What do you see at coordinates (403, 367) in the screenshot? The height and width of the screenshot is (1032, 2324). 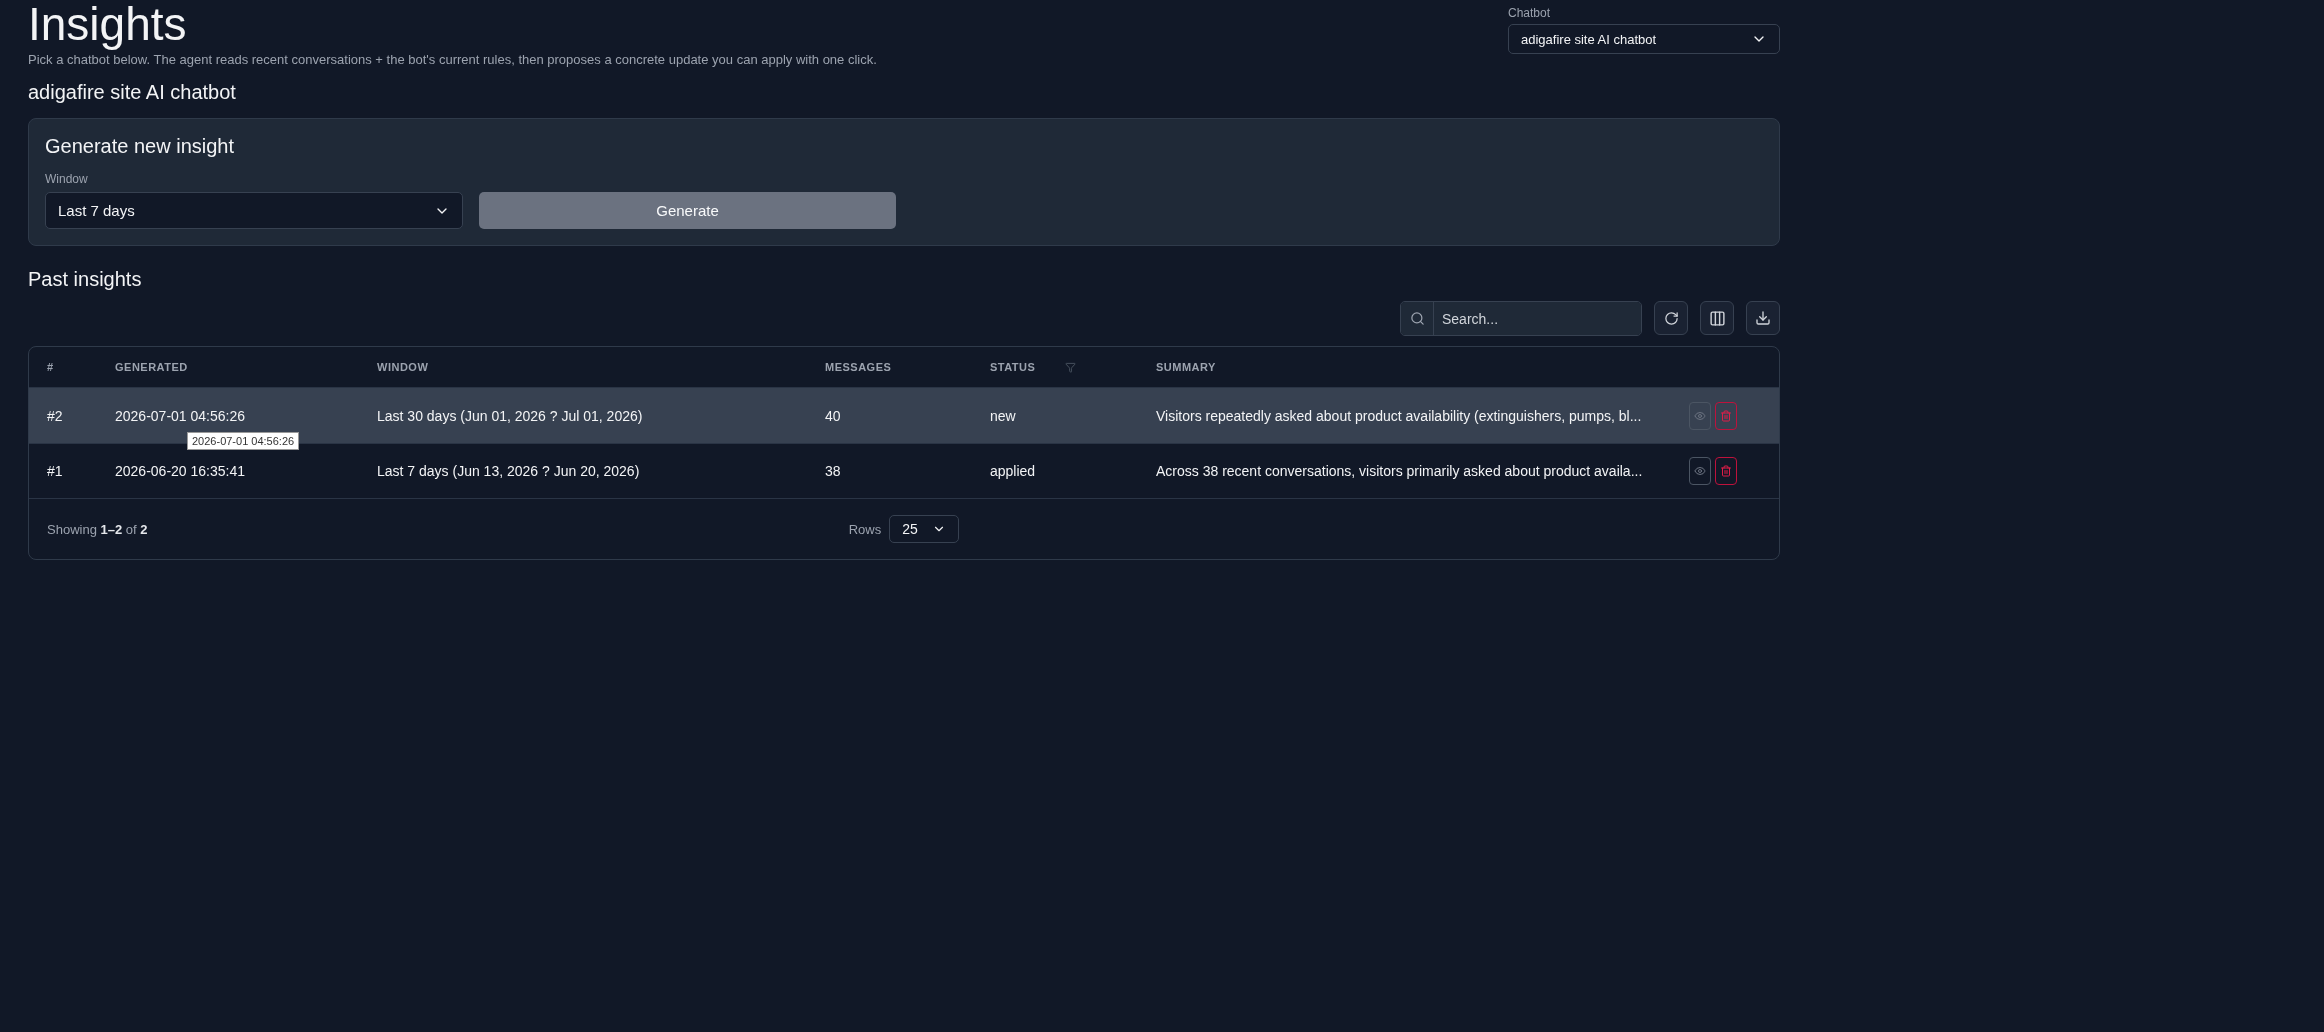 I see `column-header: WINDOW` at bounding box center [403, 367].